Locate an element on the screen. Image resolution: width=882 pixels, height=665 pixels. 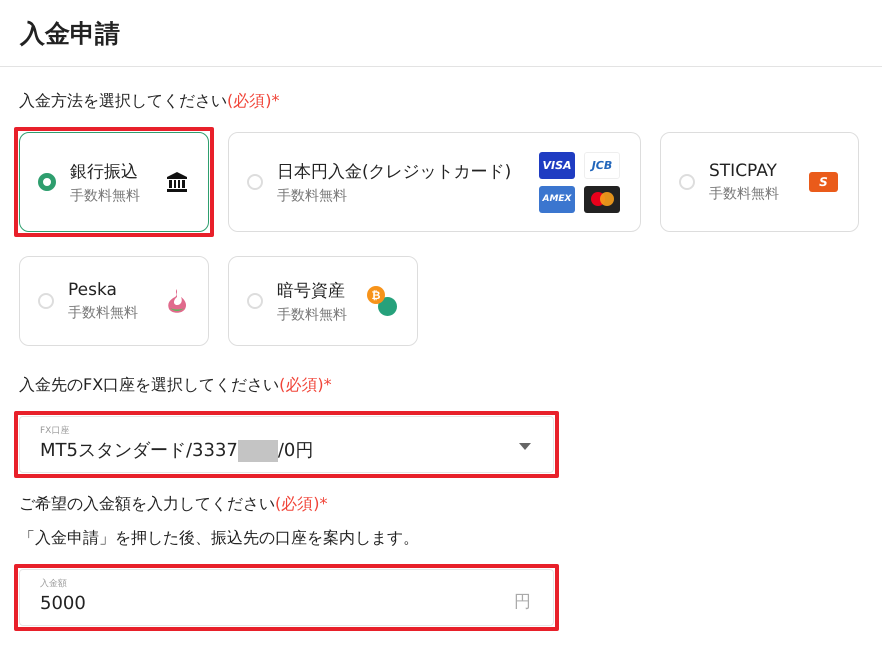
account-select: FX口座 MT5スタンダード/3337 /0円 is located at coordinates (286, 444).